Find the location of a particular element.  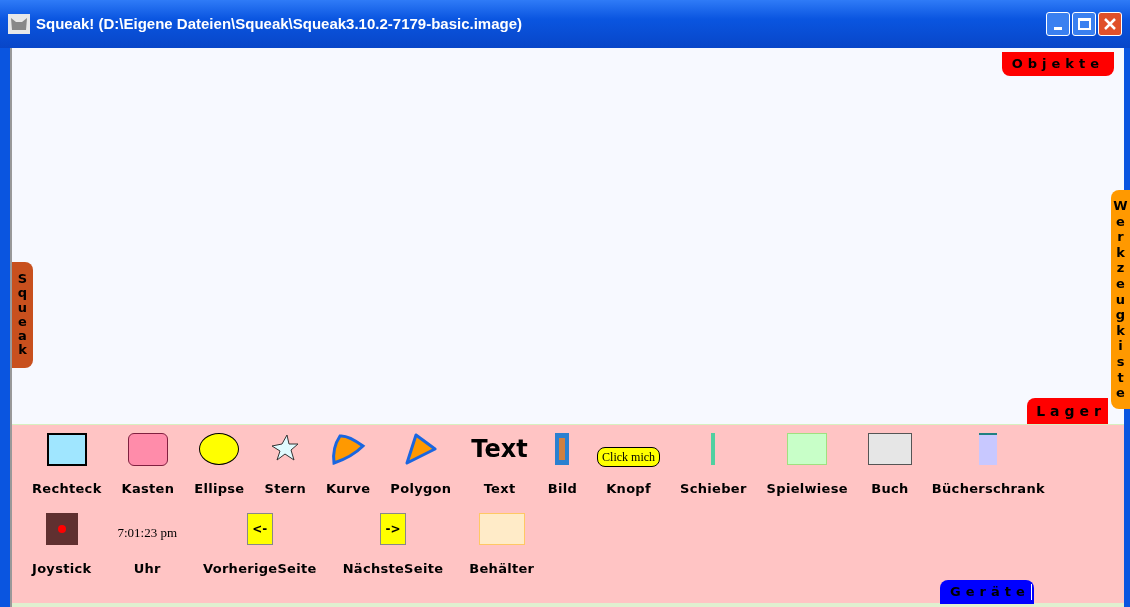

text-sample: Text is located at coordinates (499, 449).